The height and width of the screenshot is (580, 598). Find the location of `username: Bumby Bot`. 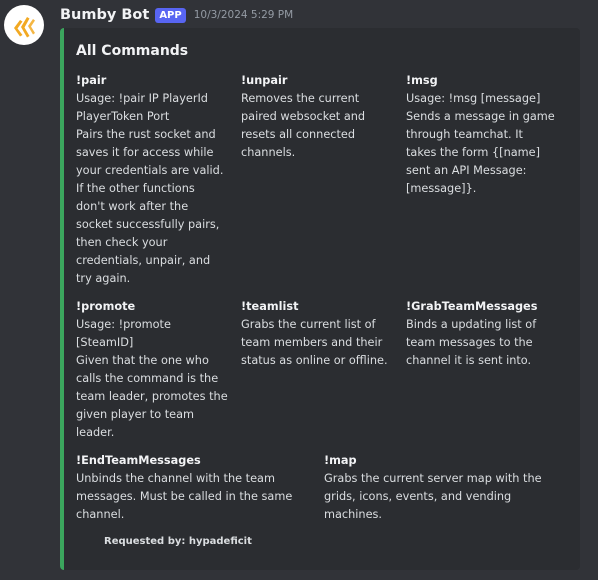

username: Bumby Bot is located at coordinates (104, 15).